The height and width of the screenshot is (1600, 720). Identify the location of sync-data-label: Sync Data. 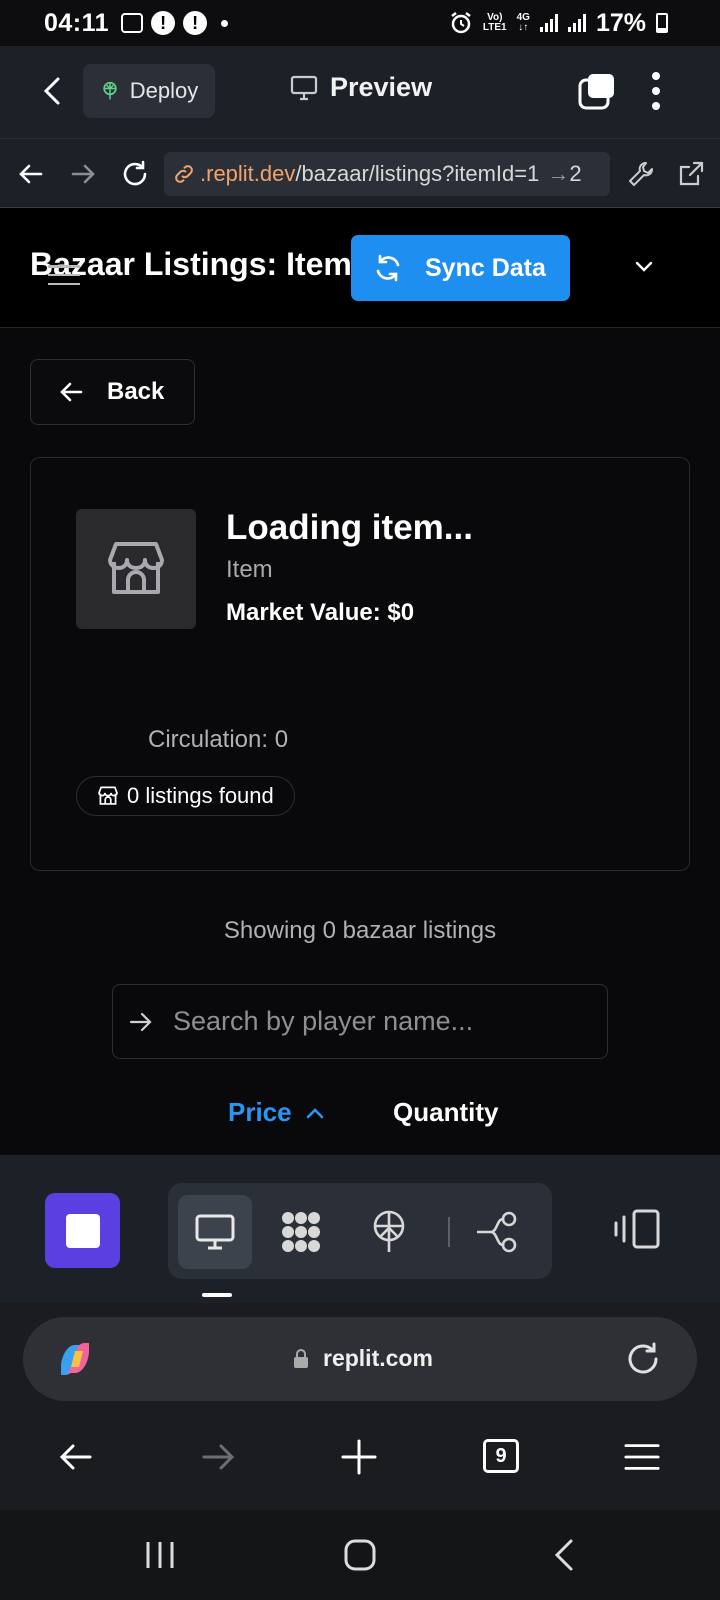
(485, 267).